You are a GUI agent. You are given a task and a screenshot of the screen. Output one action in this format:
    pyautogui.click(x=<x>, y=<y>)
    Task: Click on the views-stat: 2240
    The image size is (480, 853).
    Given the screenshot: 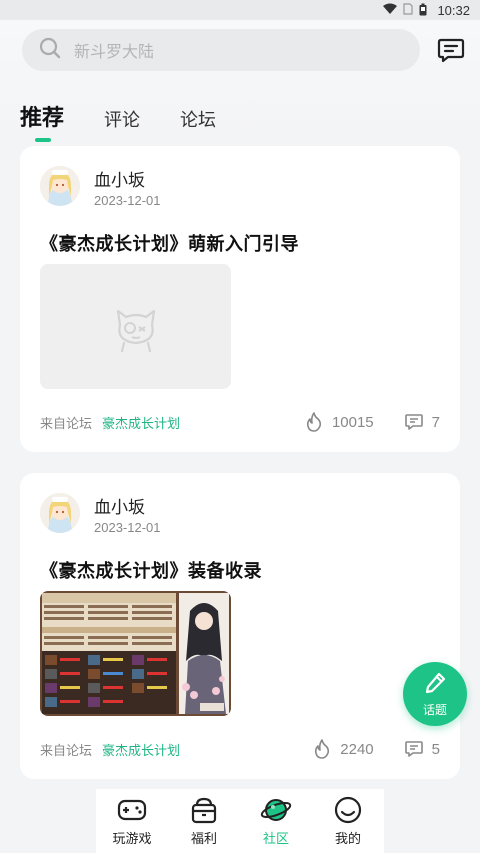 What is the action you would take?
    pyautogui.click(x=343, y=749)
    